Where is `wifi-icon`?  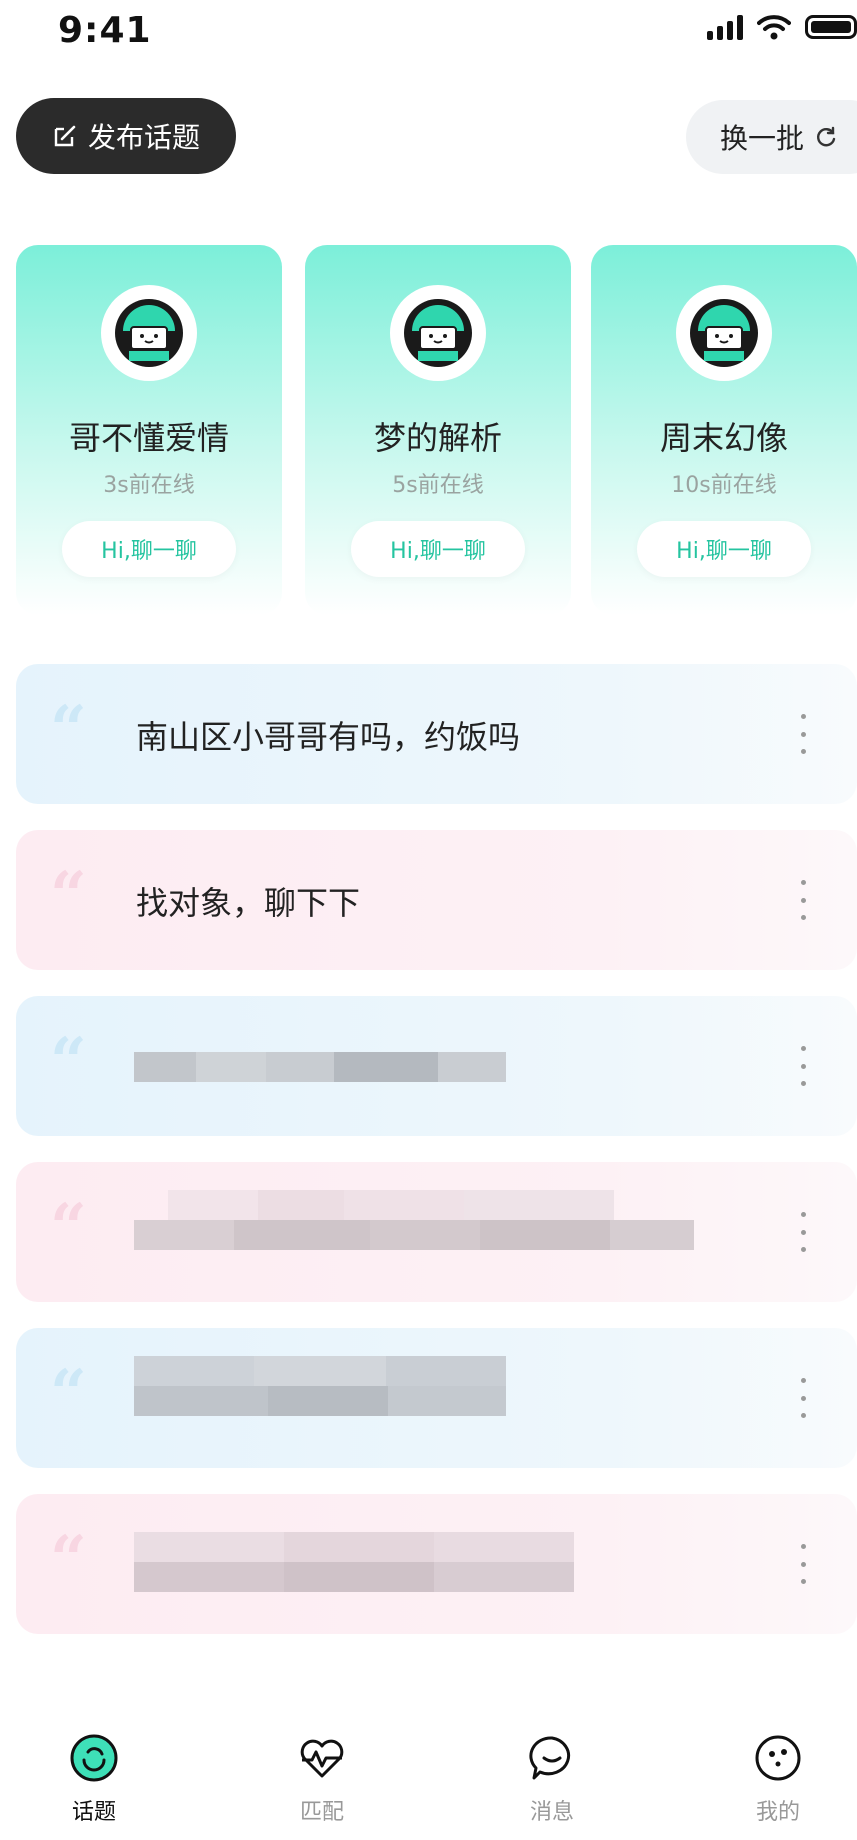
wifi-icon is located at coordinates (774, 27).